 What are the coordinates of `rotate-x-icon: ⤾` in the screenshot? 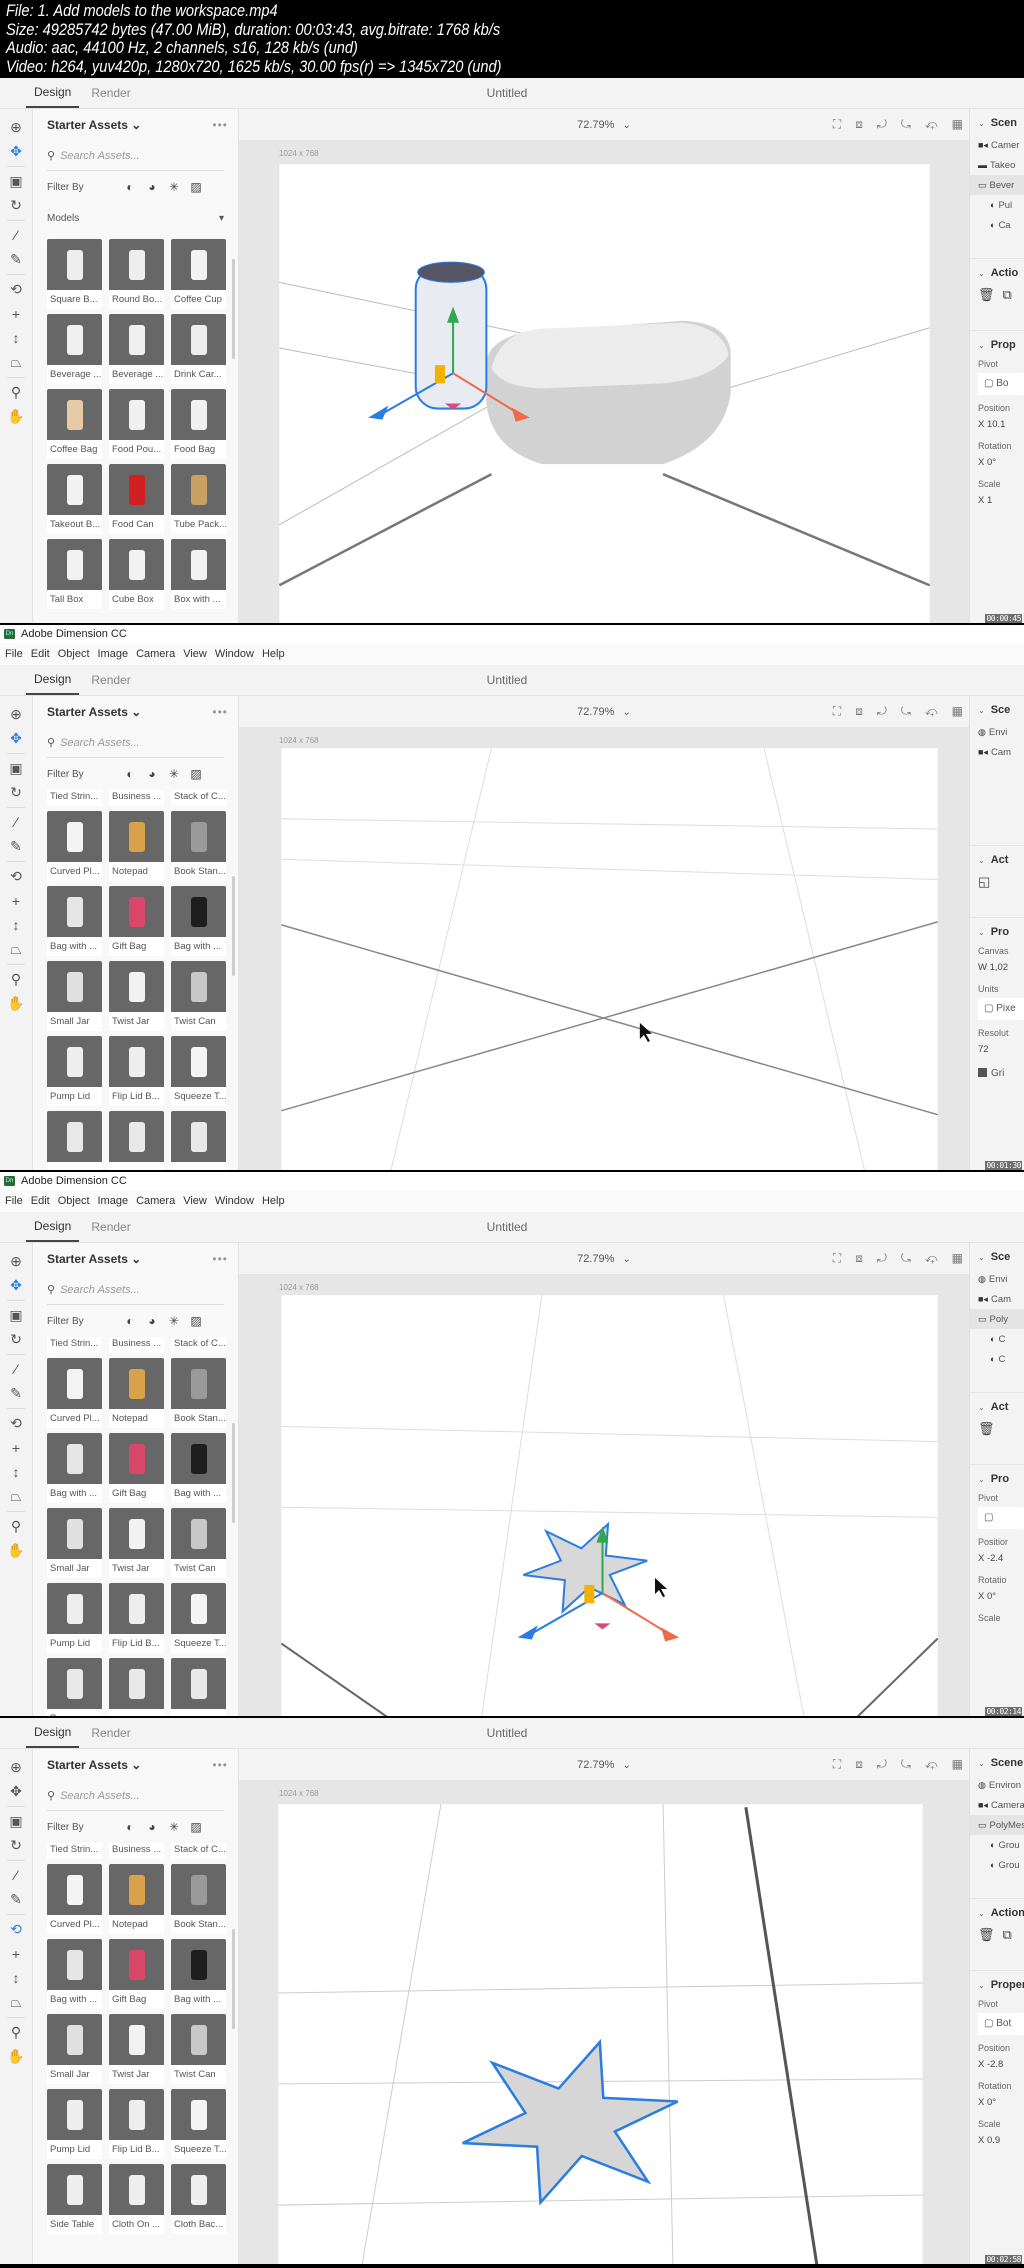 It's located at (882, 1258).